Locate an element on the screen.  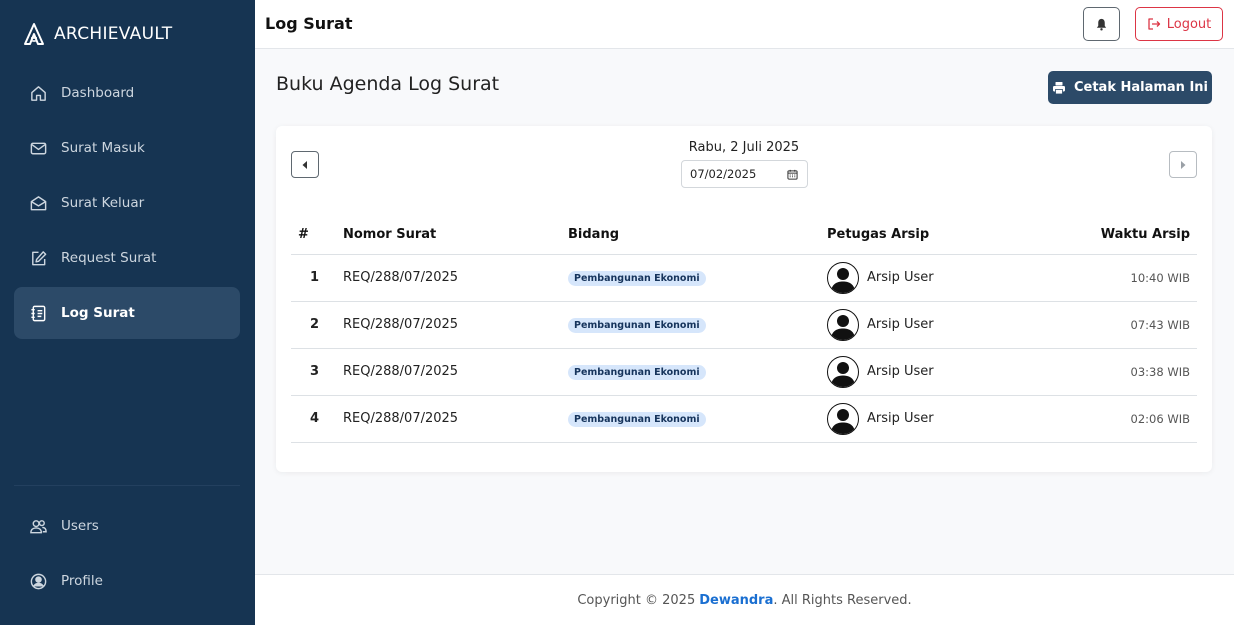
waktu-arsip: 10:40 WIB is located at coordinates (1132, 278).